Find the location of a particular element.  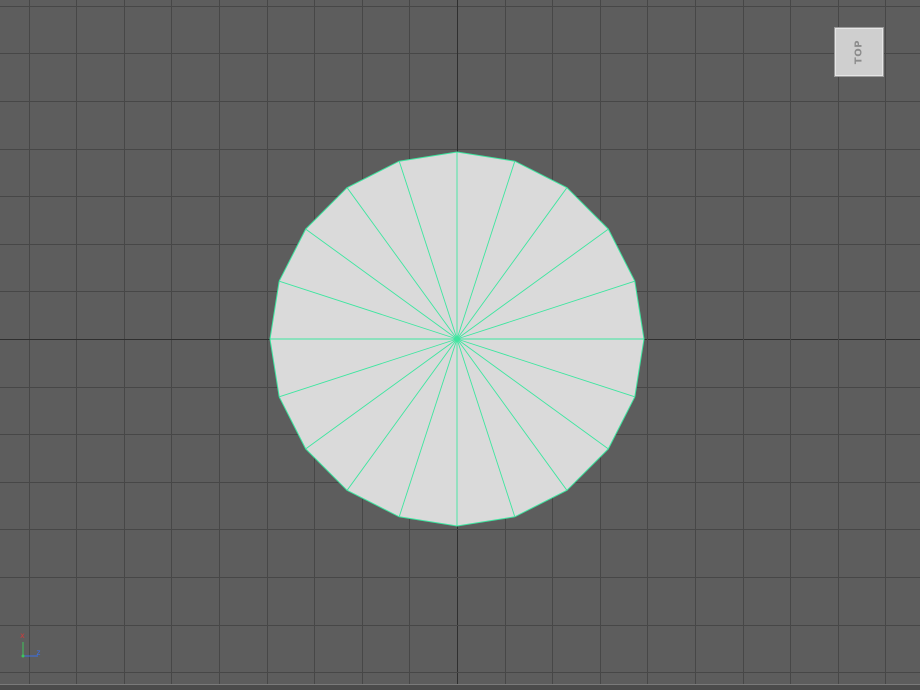

view-cube-icon: TOP is located at coordinates (859, 52).